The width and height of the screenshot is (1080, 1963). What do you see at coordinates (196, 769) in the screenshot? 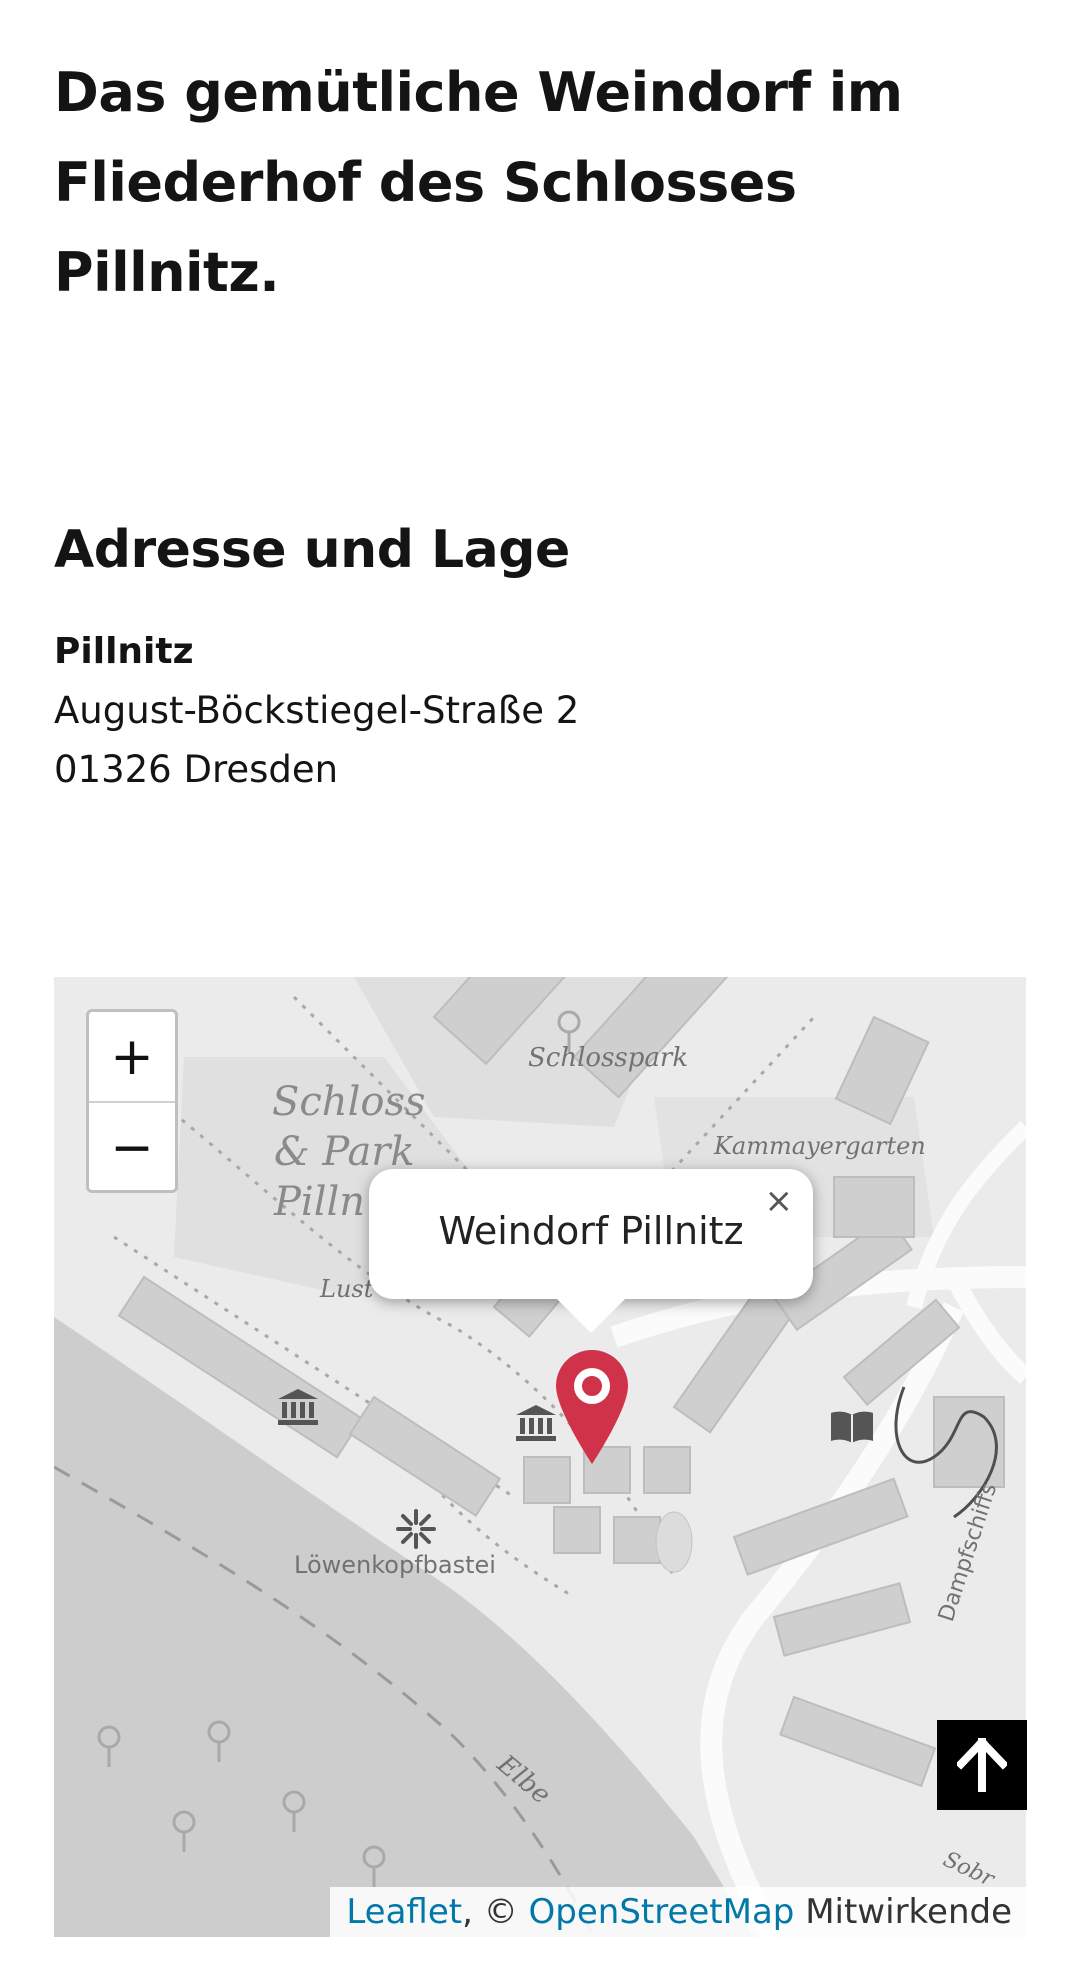
I see `address-city: 01326 Dresden` at bounding box center [196, 769].